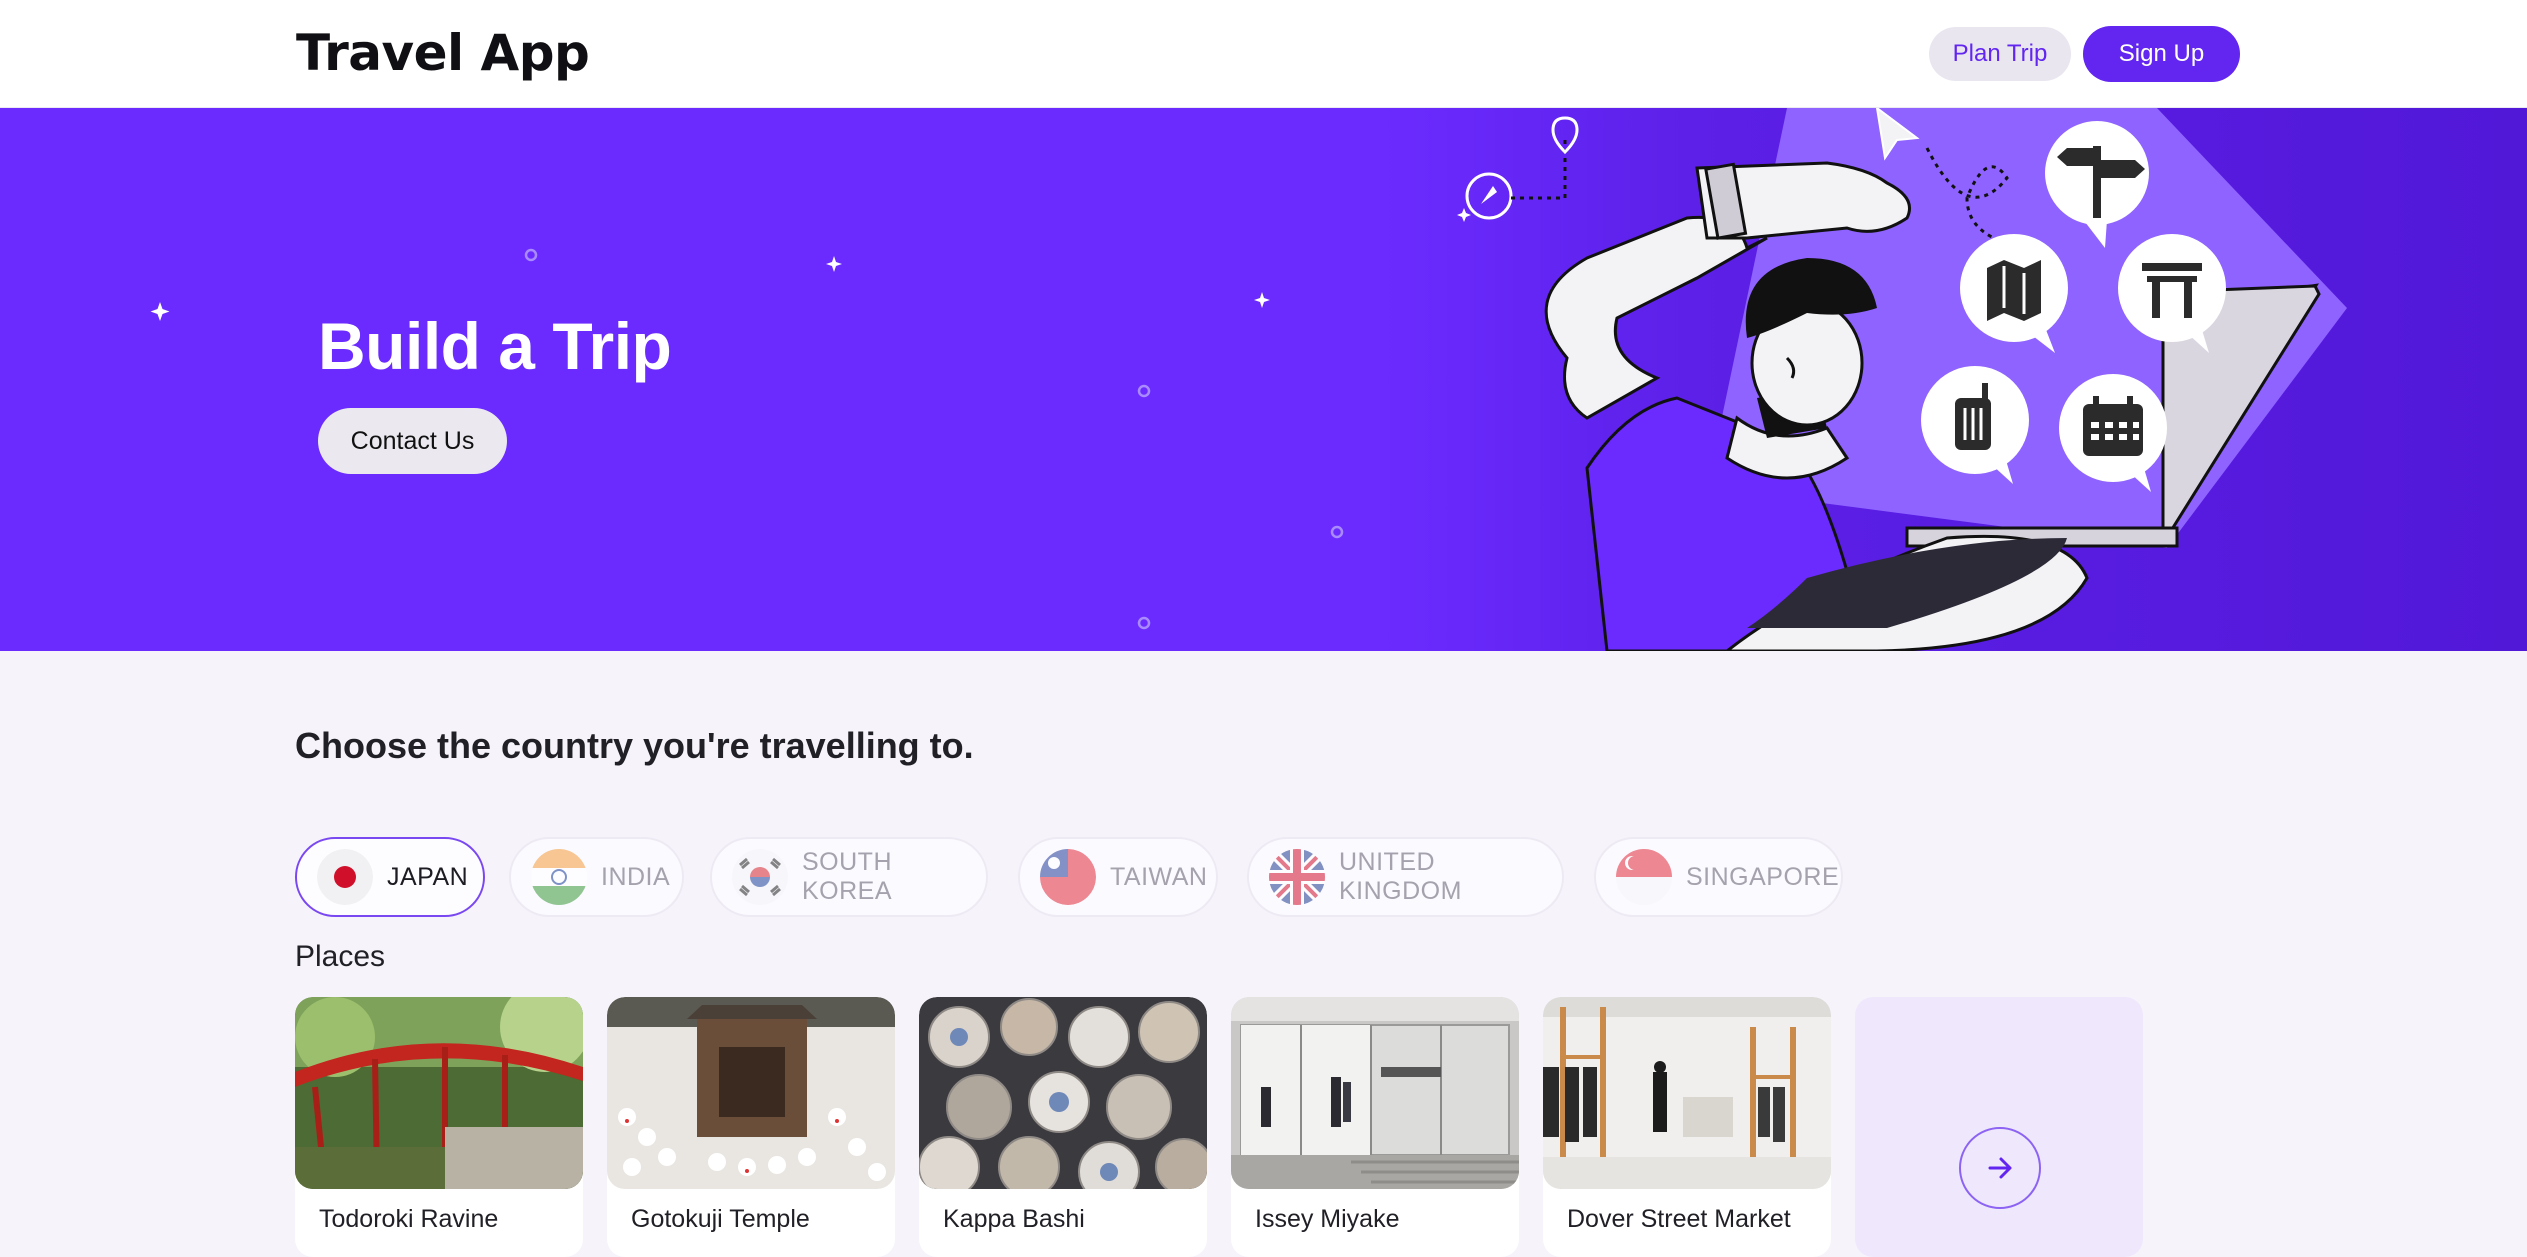  I want to click on country-chip-label: SOUTH KOREA, so click(847, 876).